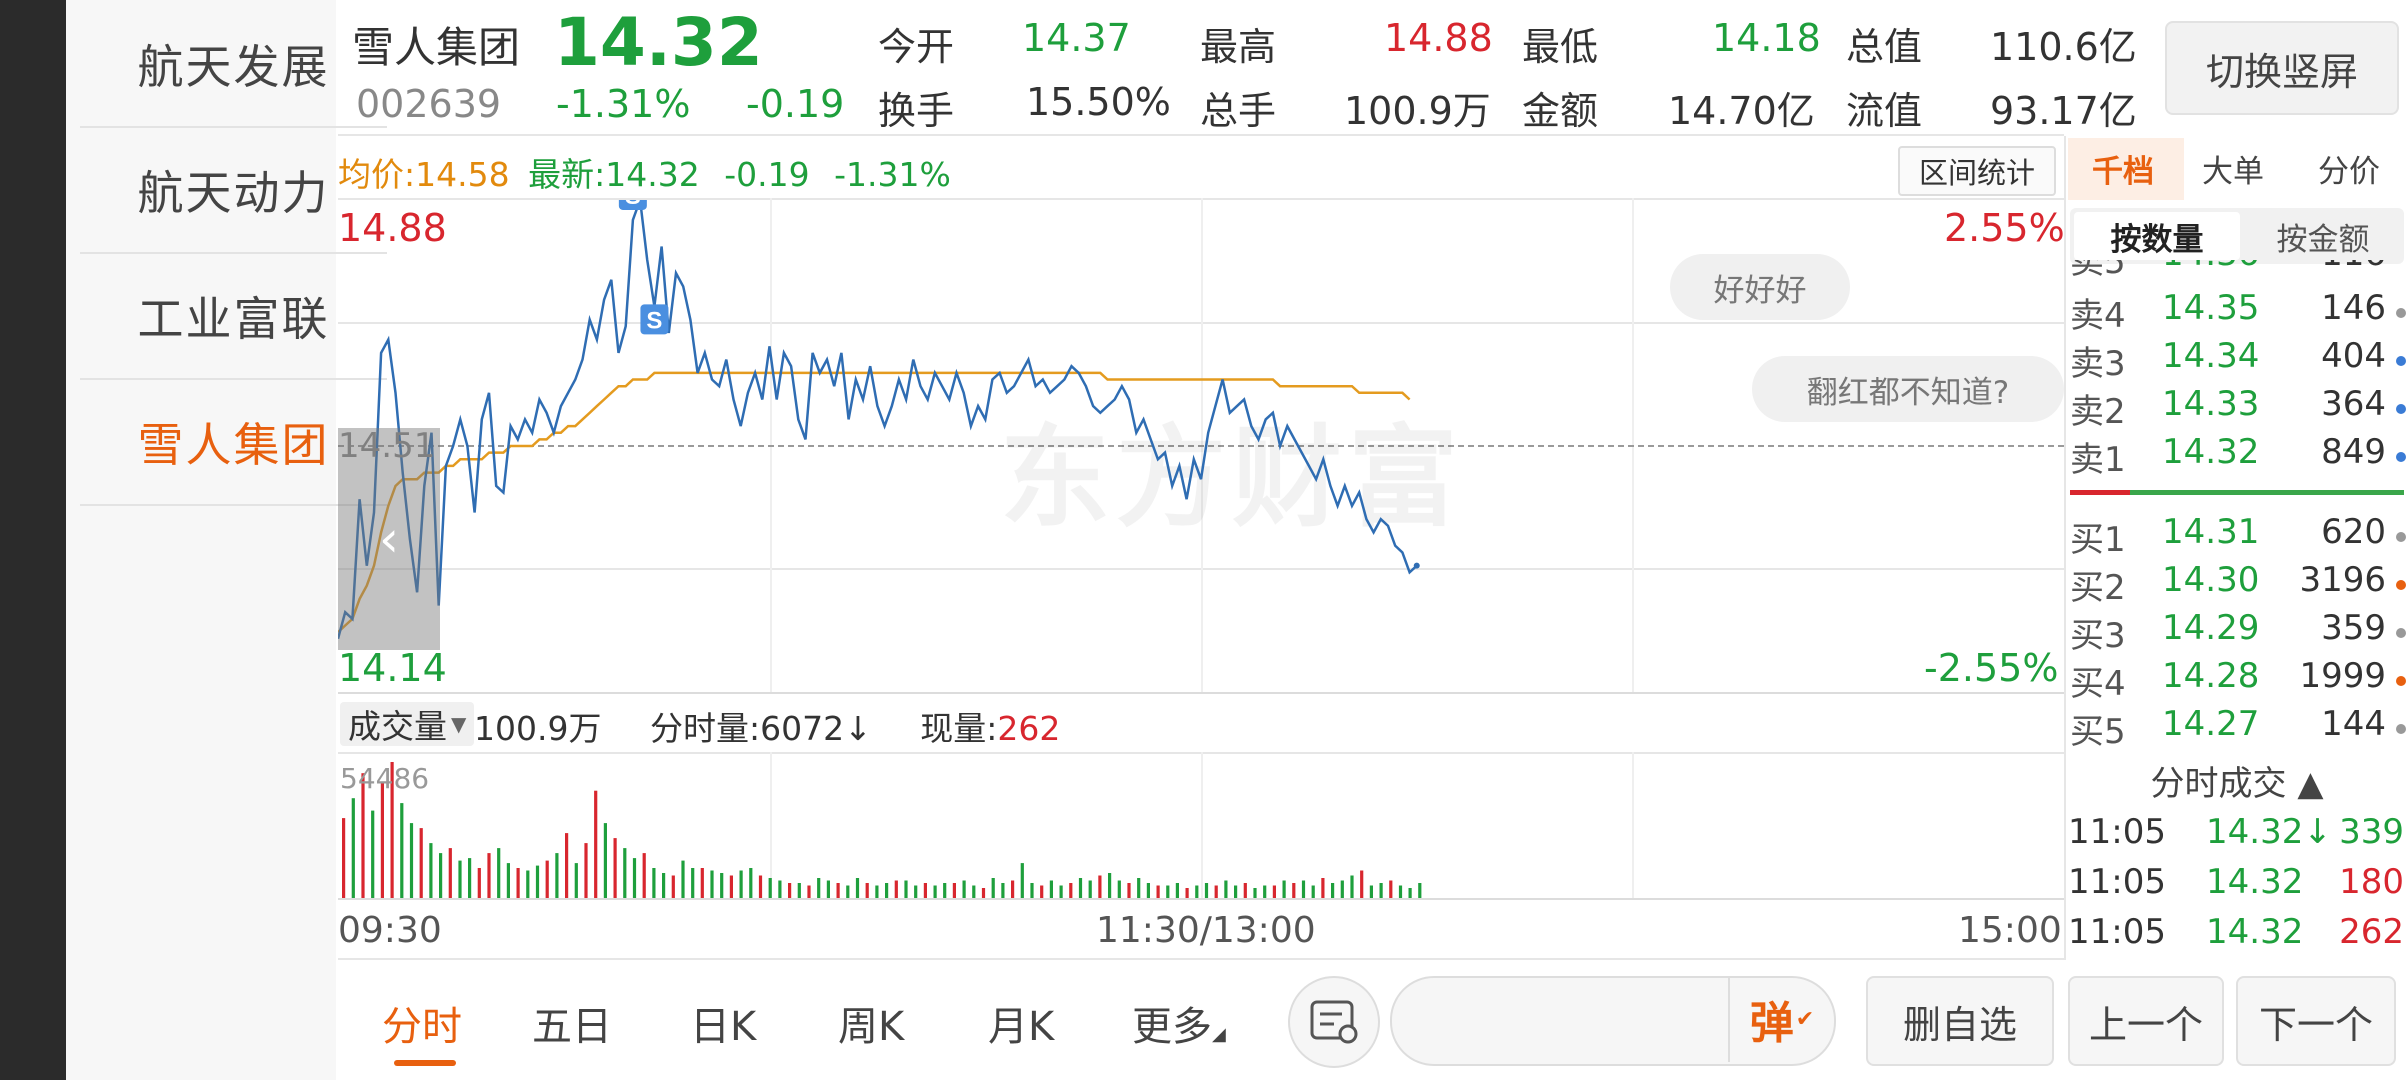 This screenshot has width=2408, height=1080. Describe the element at coordinates (2146, 1021) in the screenshot. I see `prev-stock-button: 上一个` at that location.